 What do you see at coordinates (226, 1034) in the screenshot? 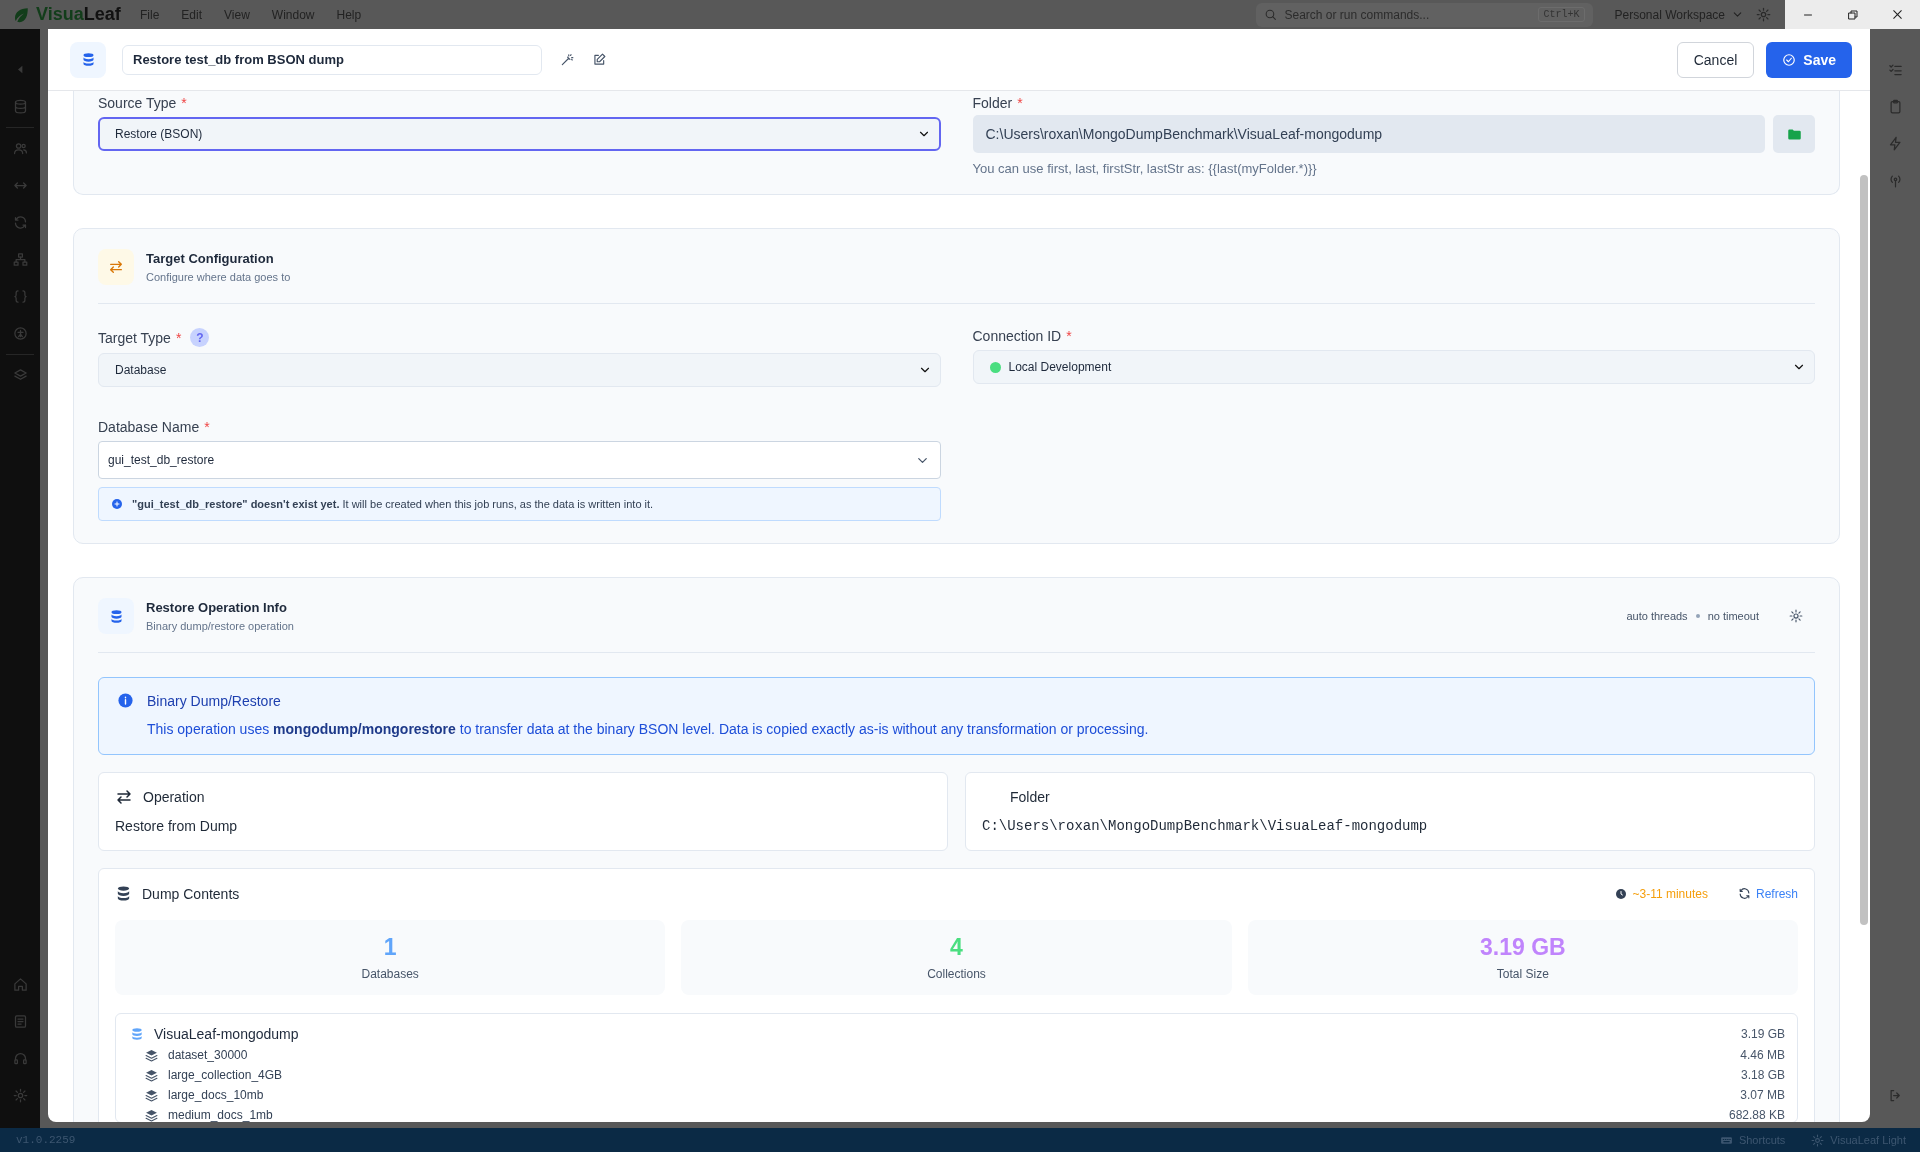
I see `database-name: VisuaLeaf-mongodump` at bounding box center [226, 1034].